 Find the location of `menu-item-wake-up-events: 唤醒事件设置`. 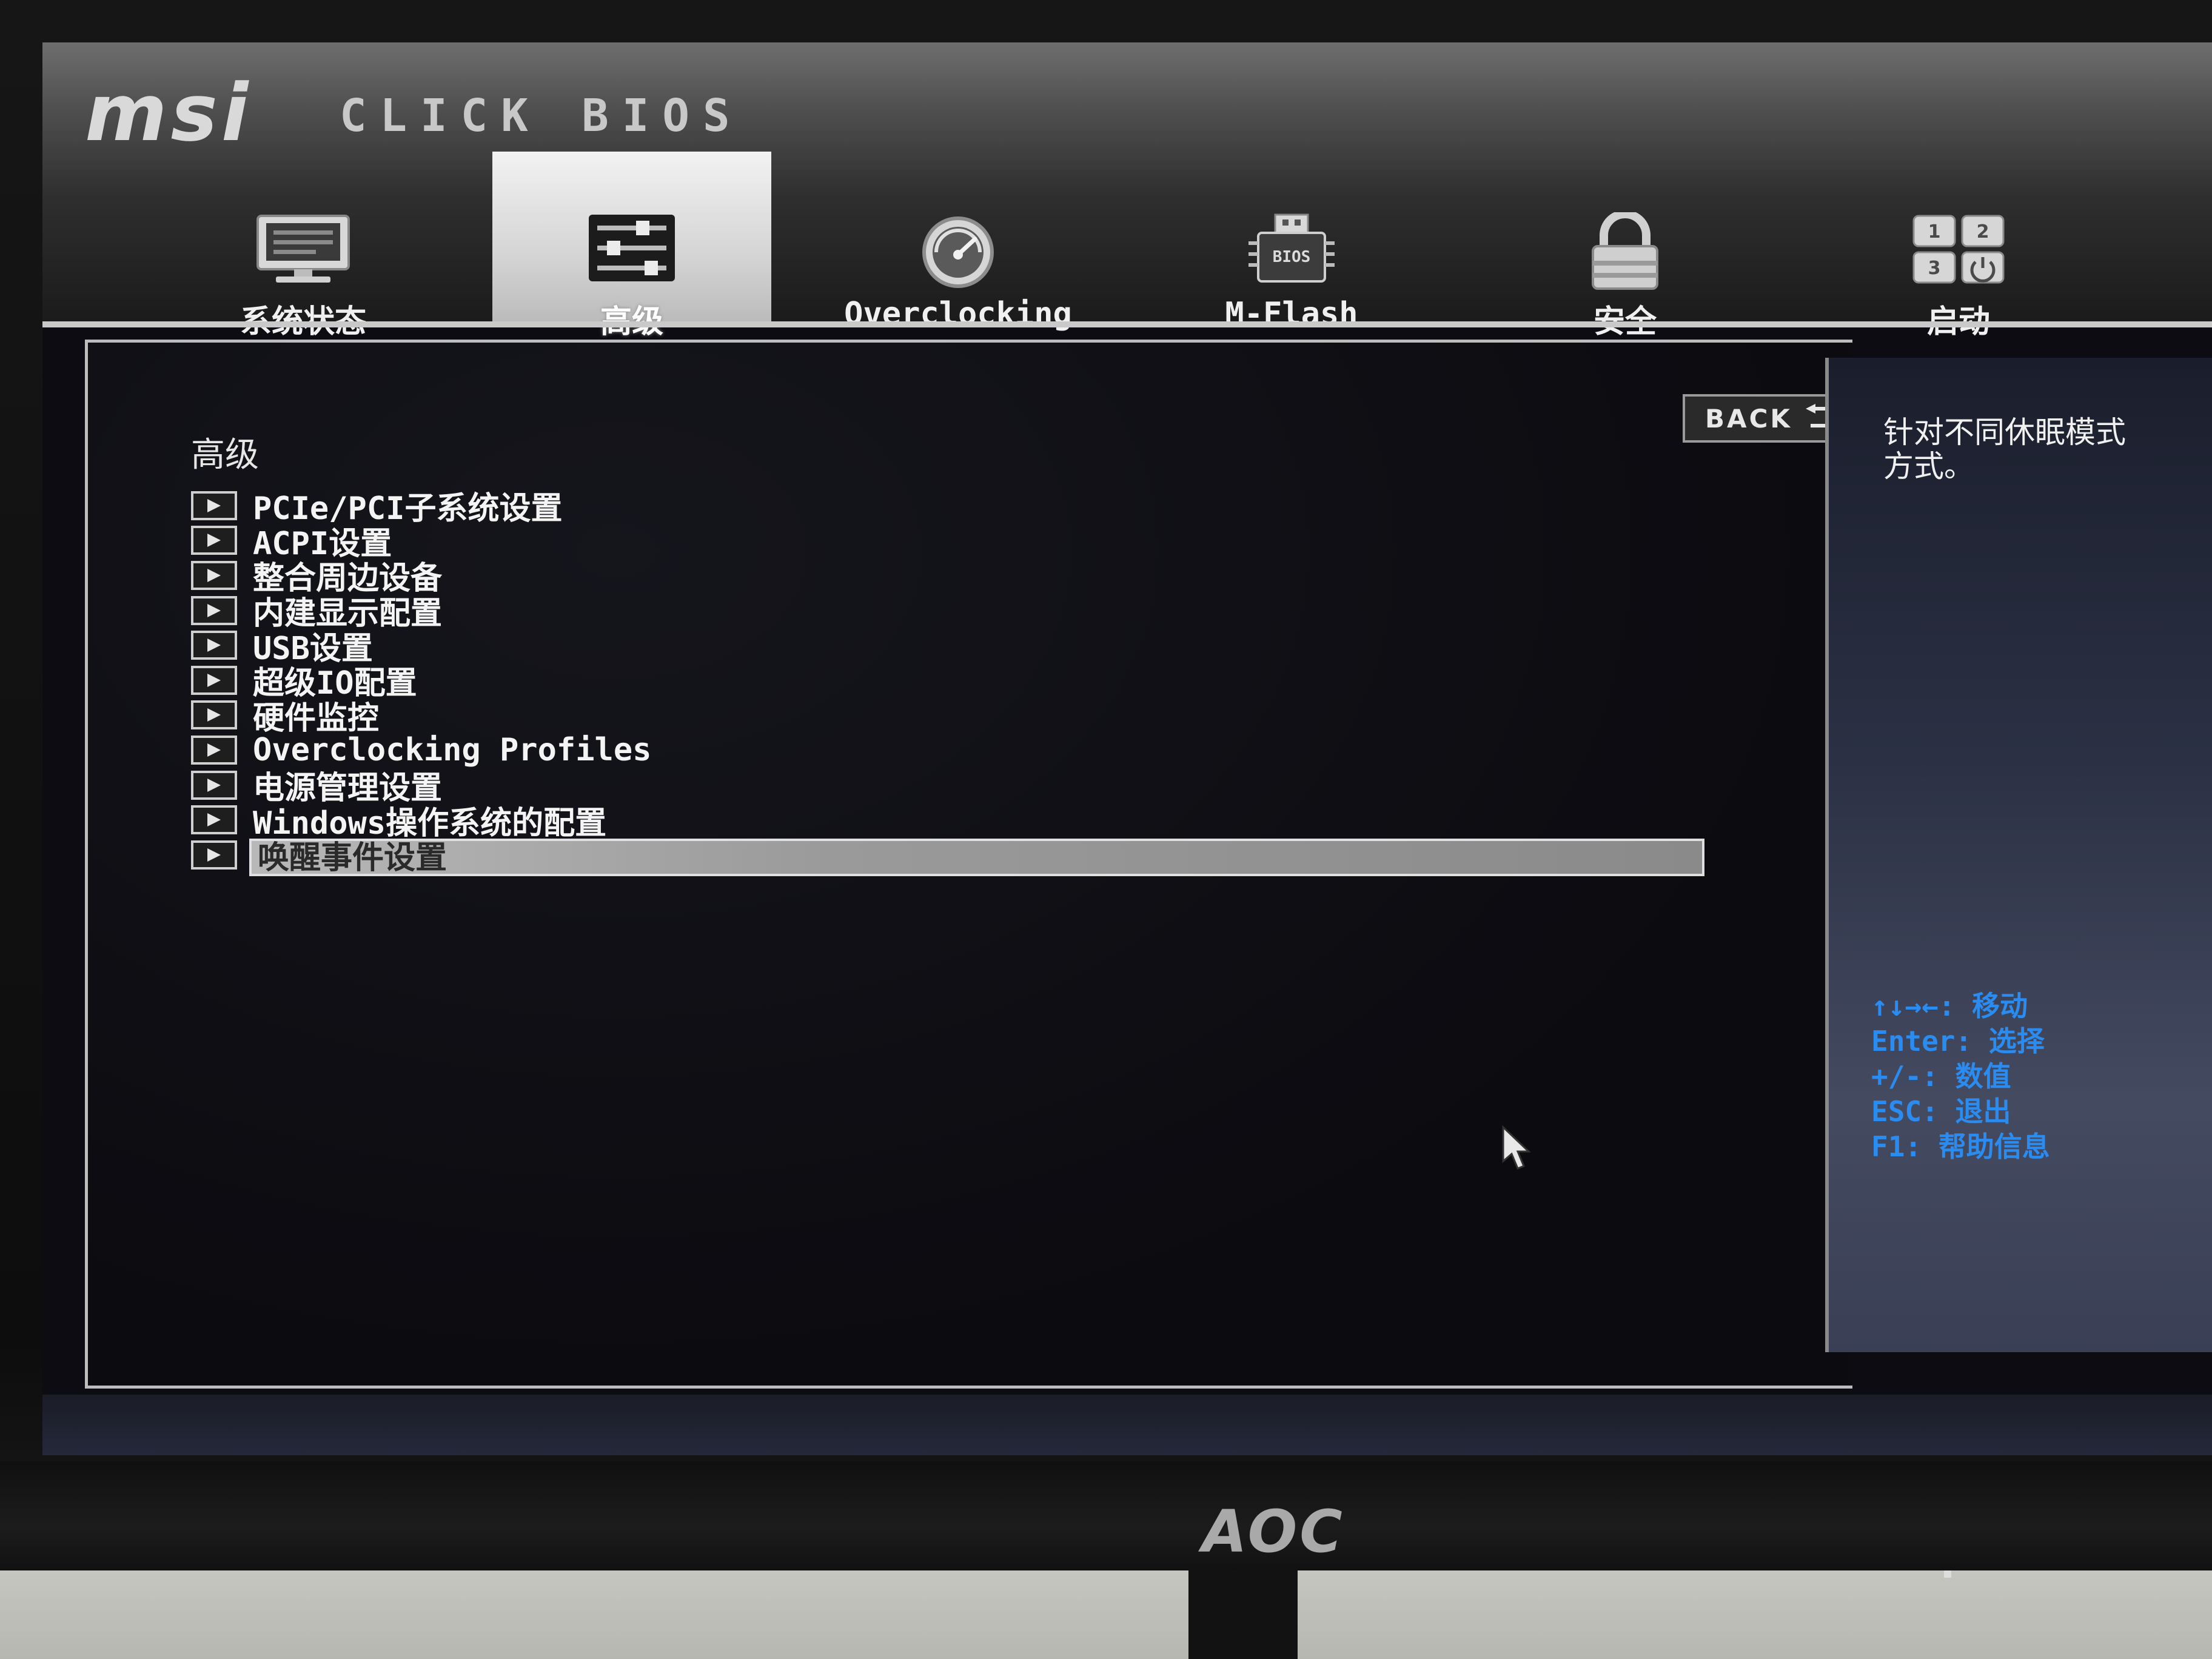

menu-item-wake-up-events: 唤醒事件设置 is located at coordinates (994, 856).